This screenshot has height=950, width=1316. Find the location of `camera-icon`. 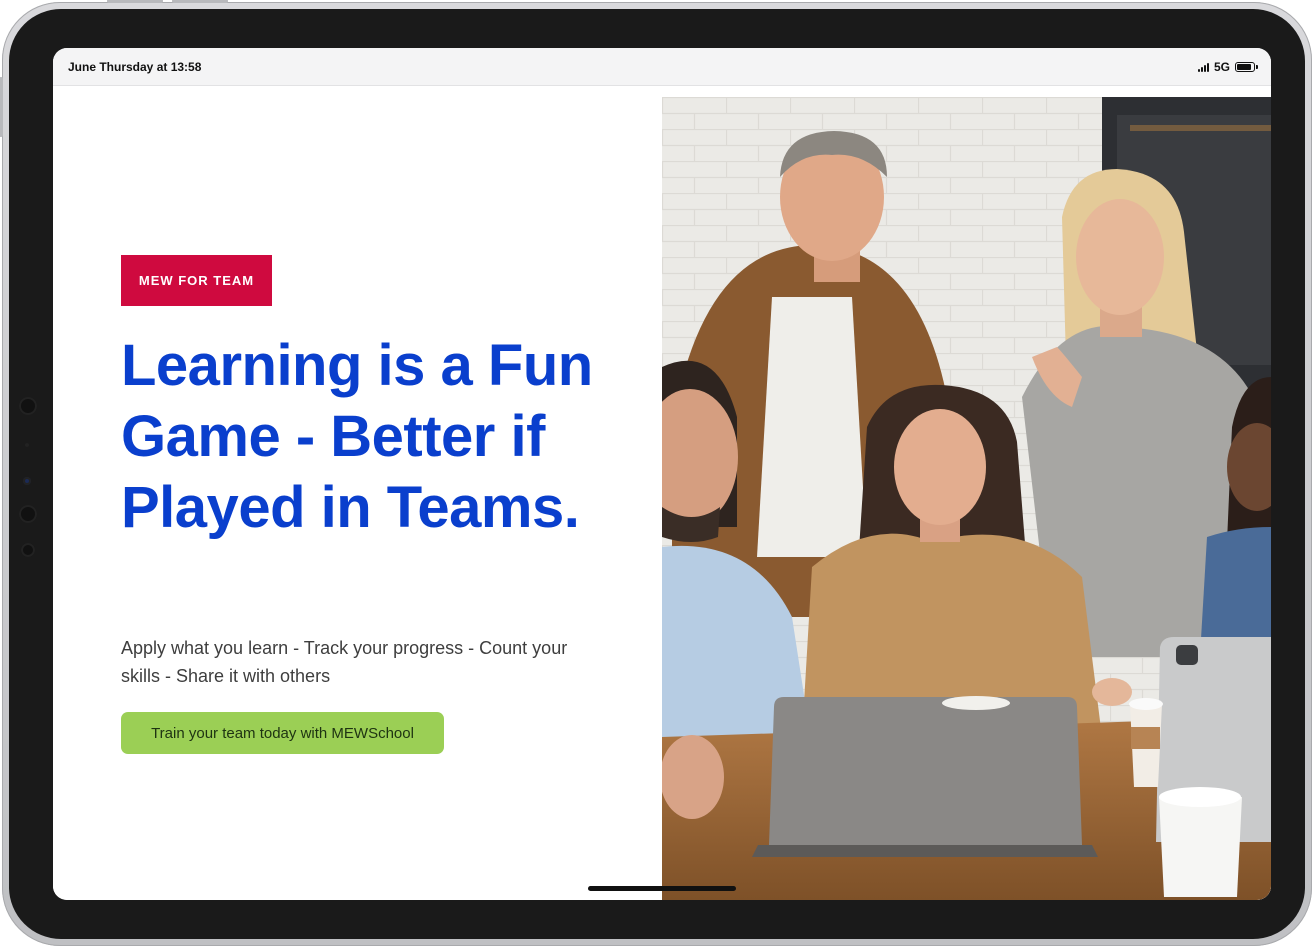

camera-icon is located at coordinates (27, 481).